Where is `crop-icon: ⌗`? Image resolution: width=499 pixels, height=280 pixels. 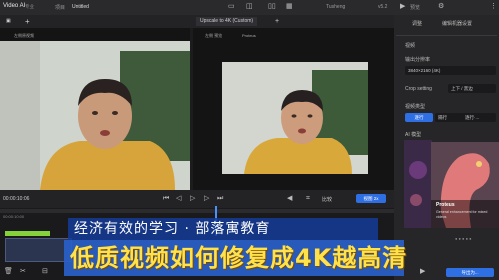 crop-icon: ⌗ is located at coordinates (308, 199).